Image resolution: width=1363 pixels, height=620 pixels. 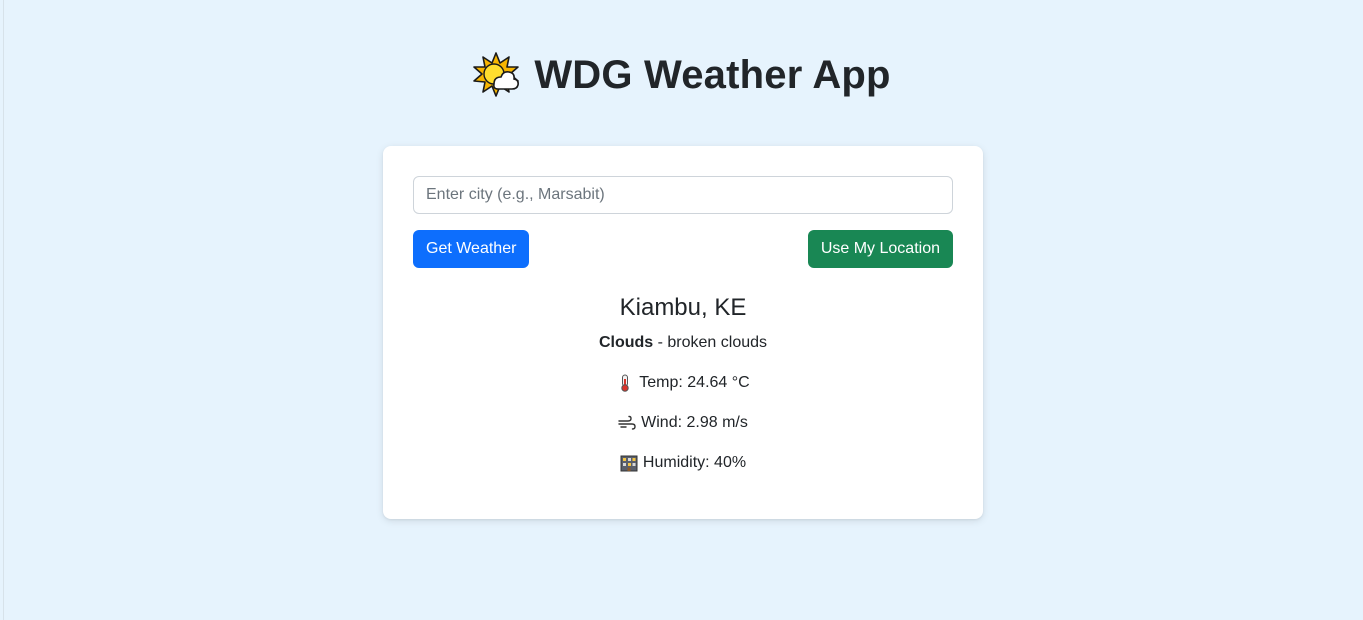 I want to click on city-search-input, so click(x=683, y=195).